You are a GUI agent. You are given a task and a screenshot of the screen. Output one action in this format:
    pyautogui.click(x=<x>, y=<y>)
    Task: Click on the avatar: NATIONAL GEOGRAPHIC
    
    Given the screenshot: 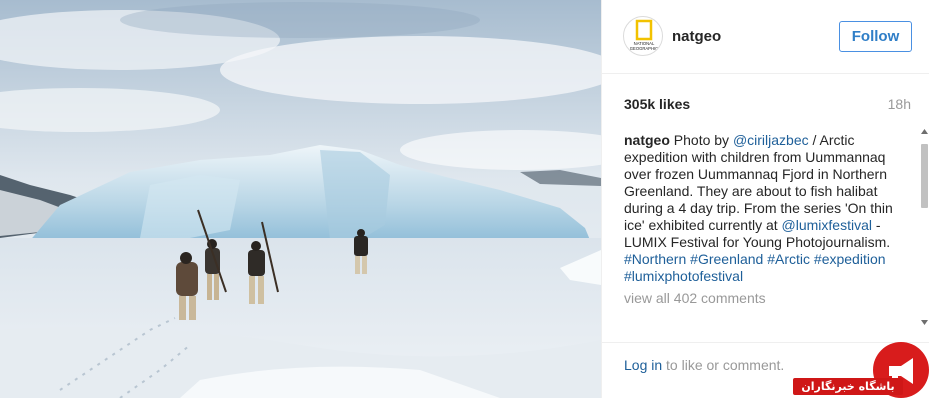 What is the action you would take?
    pyautogui.click(x=643, y=36)
    